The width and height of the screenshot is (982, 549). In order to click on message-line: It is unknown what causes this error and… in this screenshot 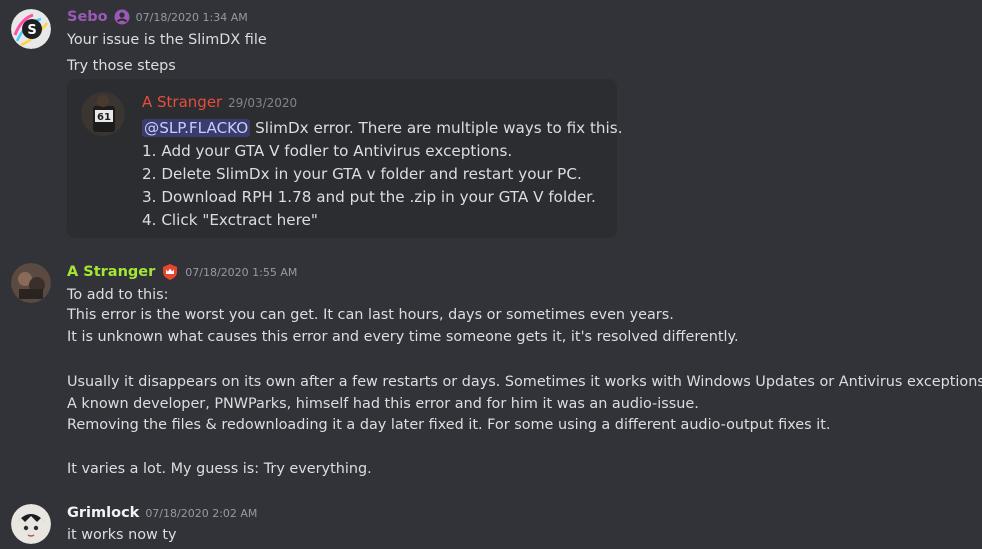, I will do `click(403, 337)`.